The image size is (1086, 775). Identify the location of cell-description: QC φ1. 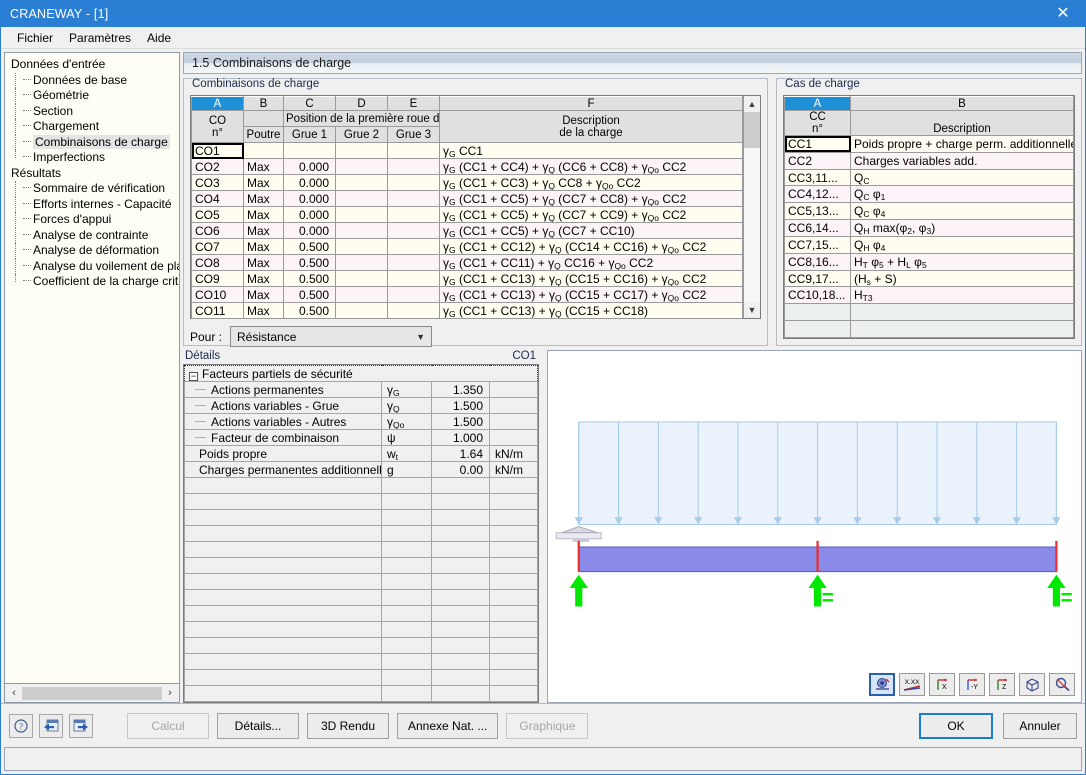
(962, 194).